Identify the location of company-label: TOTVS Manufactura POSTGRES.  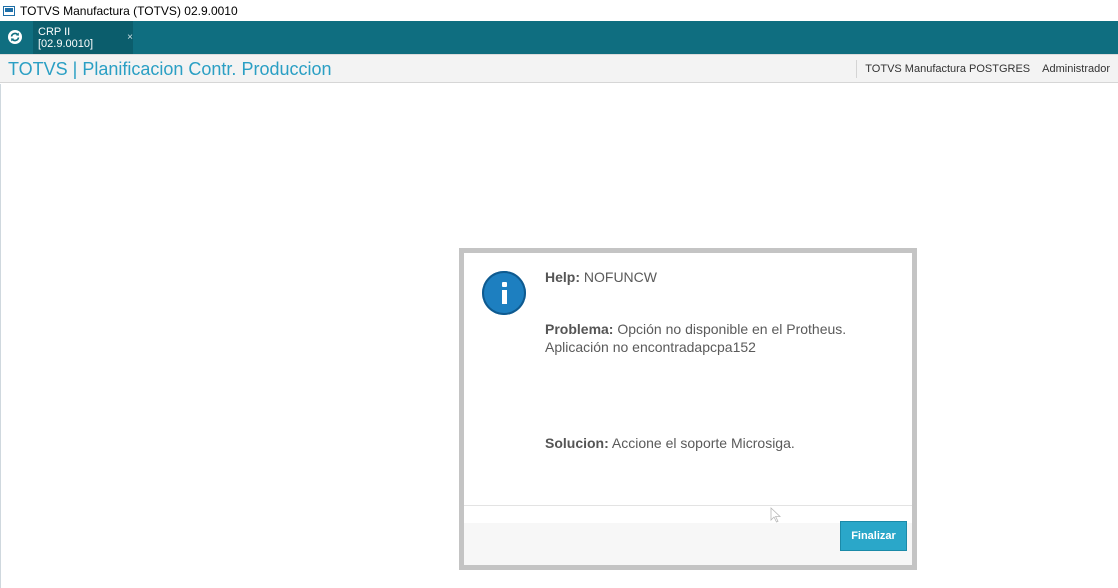
(948, 68).